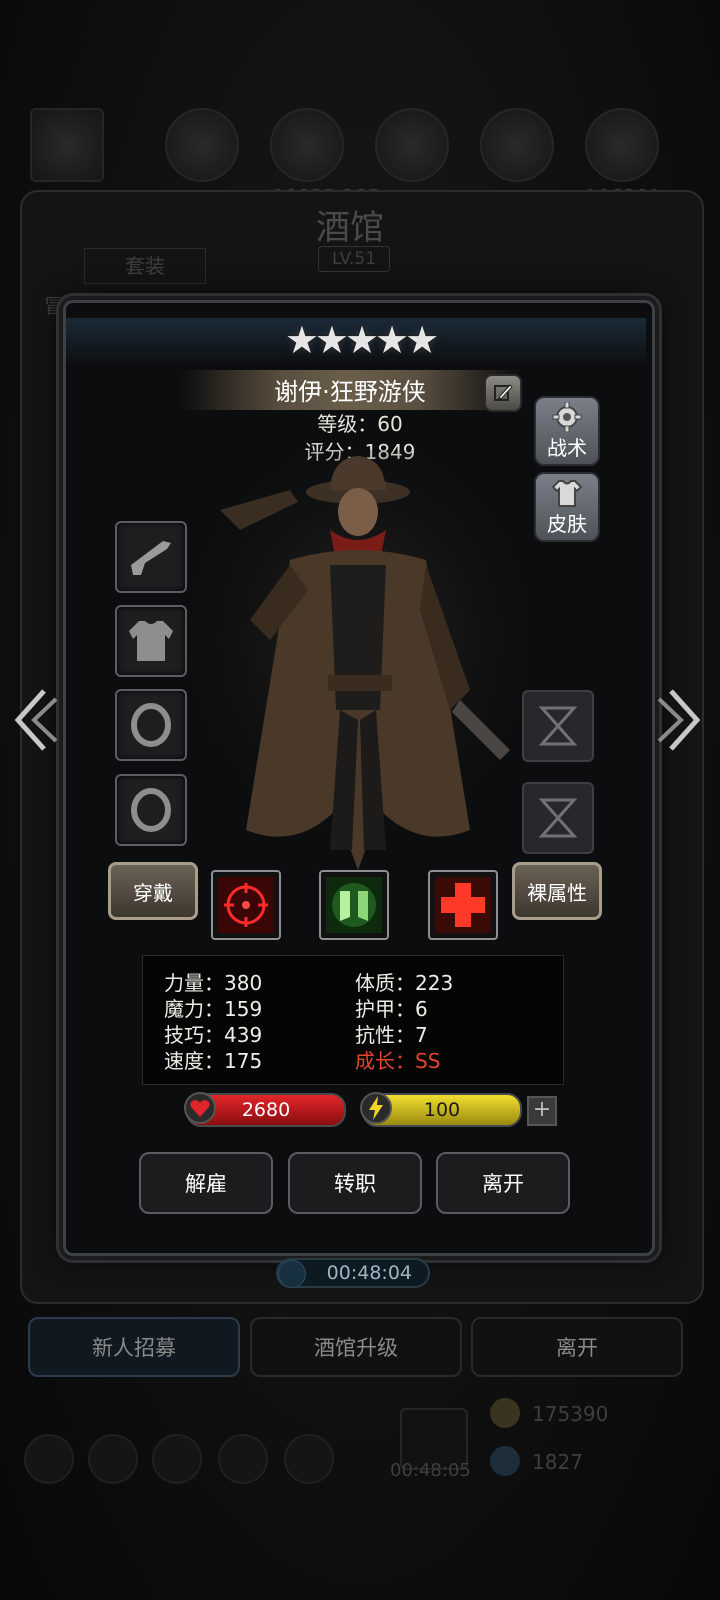 Image resolution: width=720 pixels, height=1600 pixels. I want to click on pistol-icon, so click(151, 558).